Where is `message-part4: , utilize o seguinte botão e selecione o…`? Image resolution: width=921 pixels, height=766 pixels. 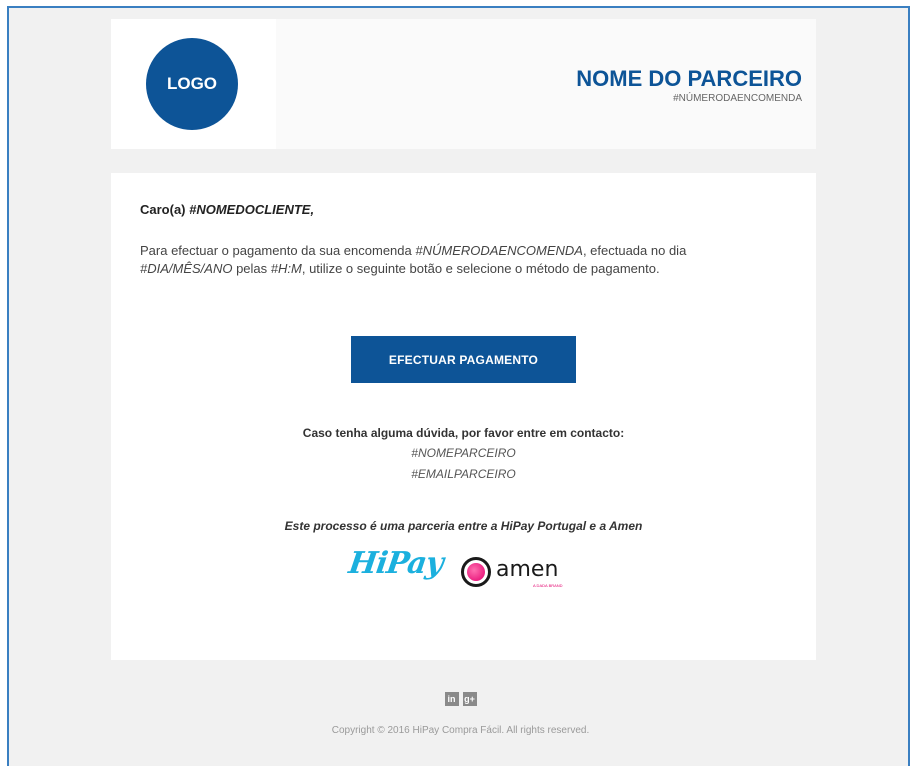 message-part4: , utilize o seguinte botão e selecione o… is located at coordinates (480, 268).